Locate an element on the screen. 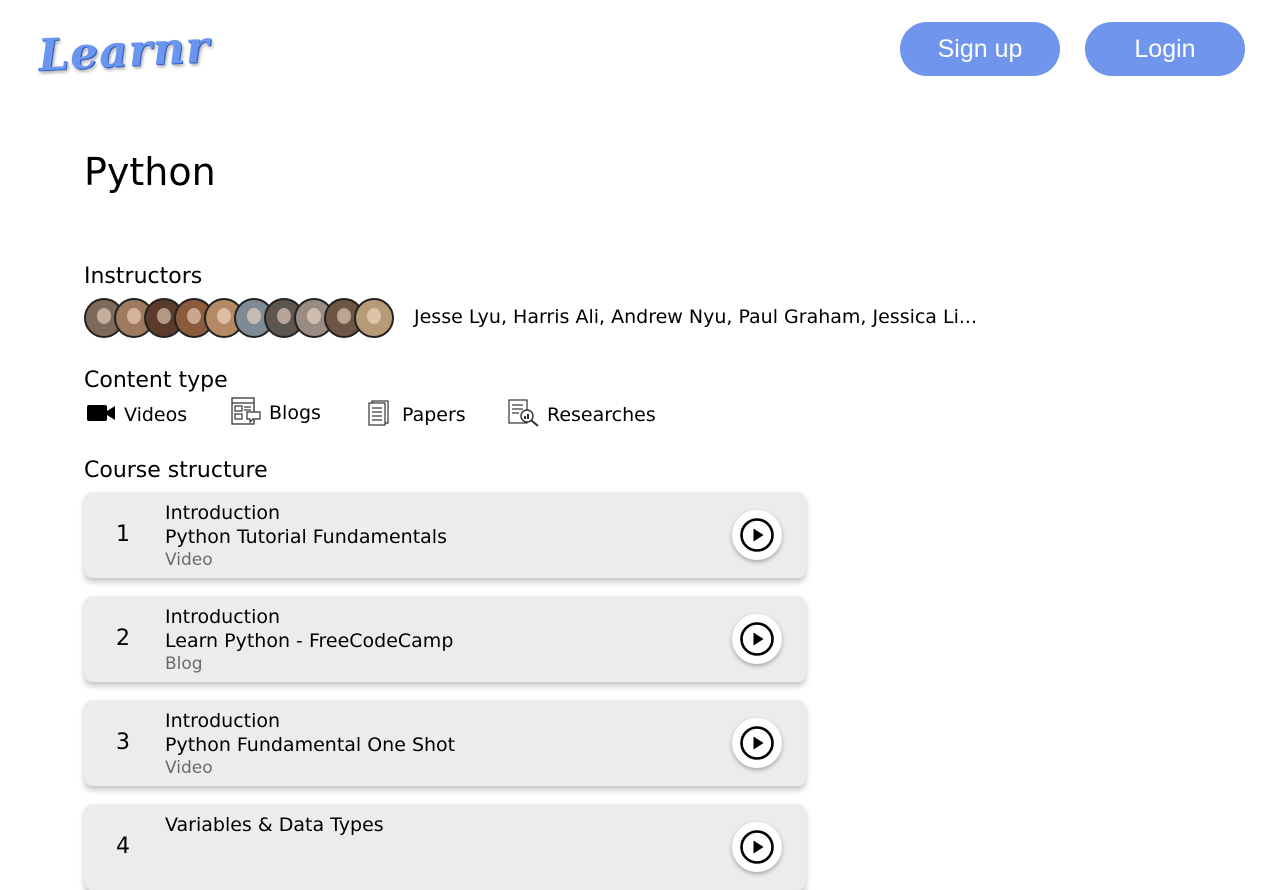  course-item-number: 3 is located at coordinates (123, 742).